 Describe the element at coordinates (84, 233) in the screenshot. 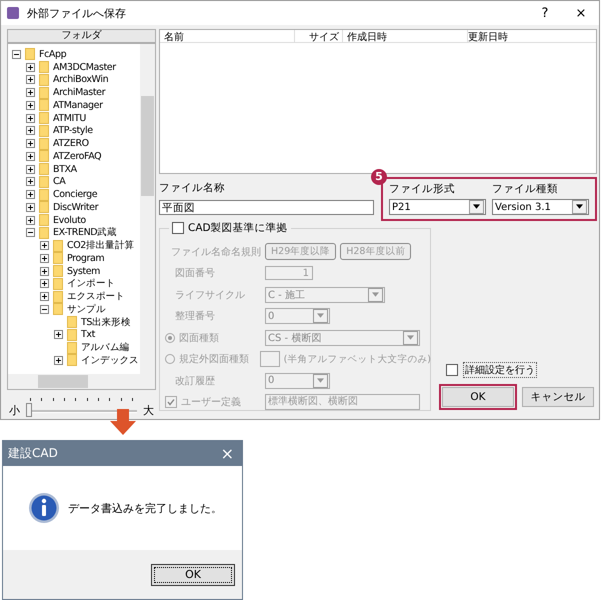

I see `tree-item: EX-TREND武蔵` at that location.